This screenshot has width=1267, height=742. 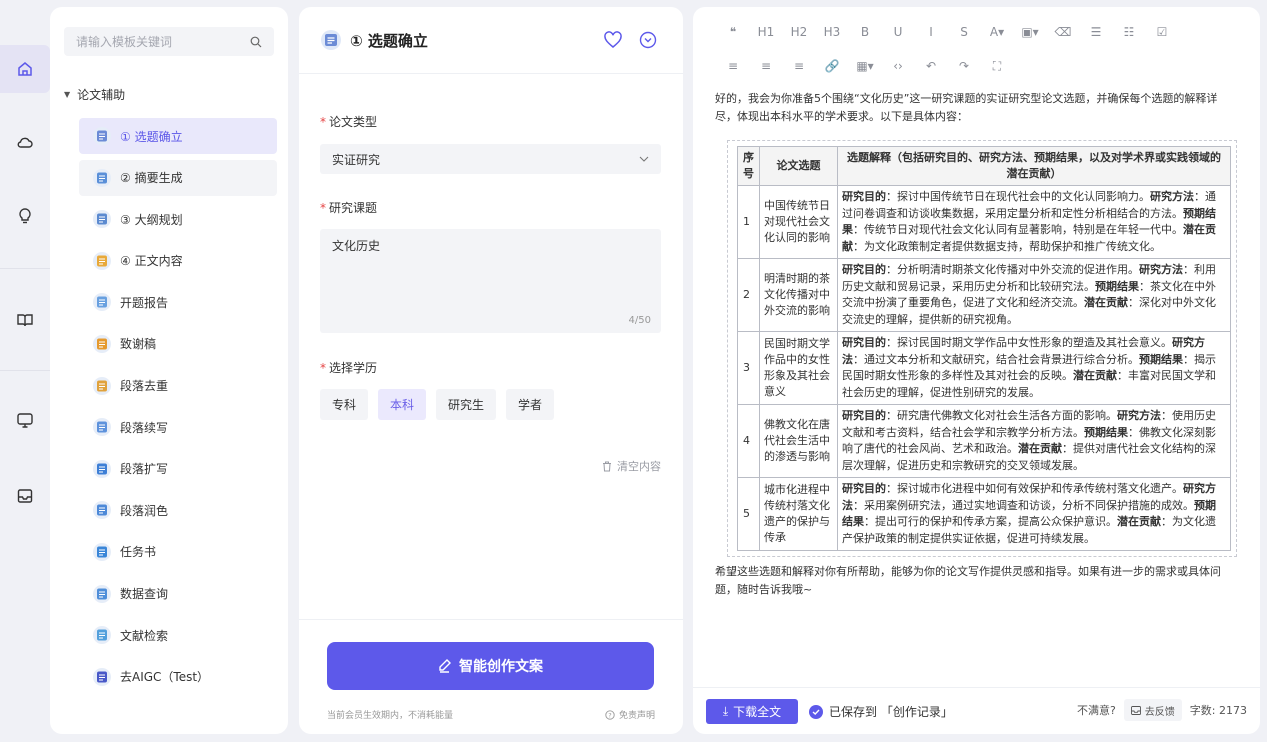 What do you see at coordinates (178, 427) in the screenshot?
I see `template-item: 段落续写` at bounding box center [178, 427].